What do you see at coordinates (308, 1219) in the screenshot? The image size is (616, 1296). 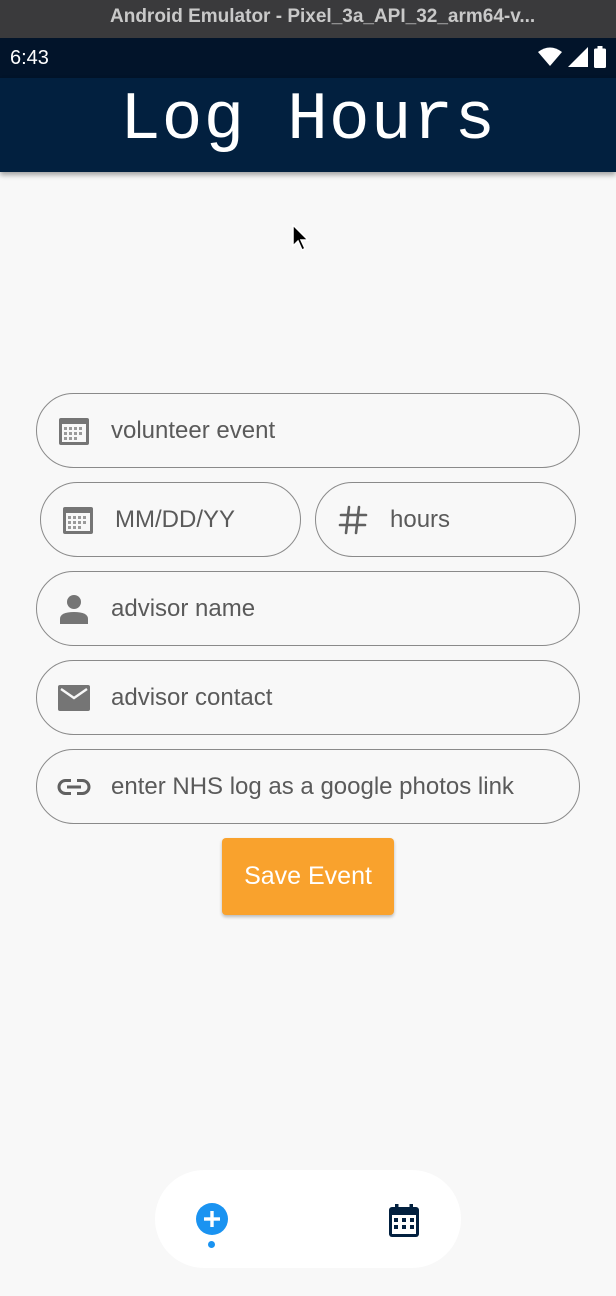 I see `bottom-nav` at bounding box center [308, 1219].